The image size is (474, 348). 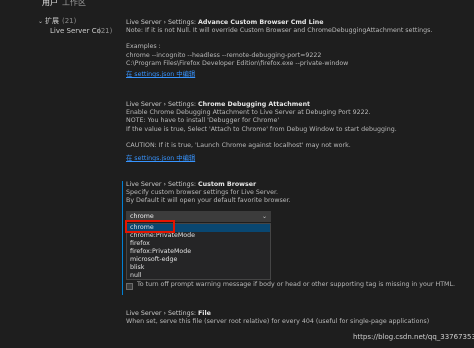 What do you see at coordinates (69, 21) in the screenshot?
I see `toc-group-count: (21)` at bounding box center [69, 21].